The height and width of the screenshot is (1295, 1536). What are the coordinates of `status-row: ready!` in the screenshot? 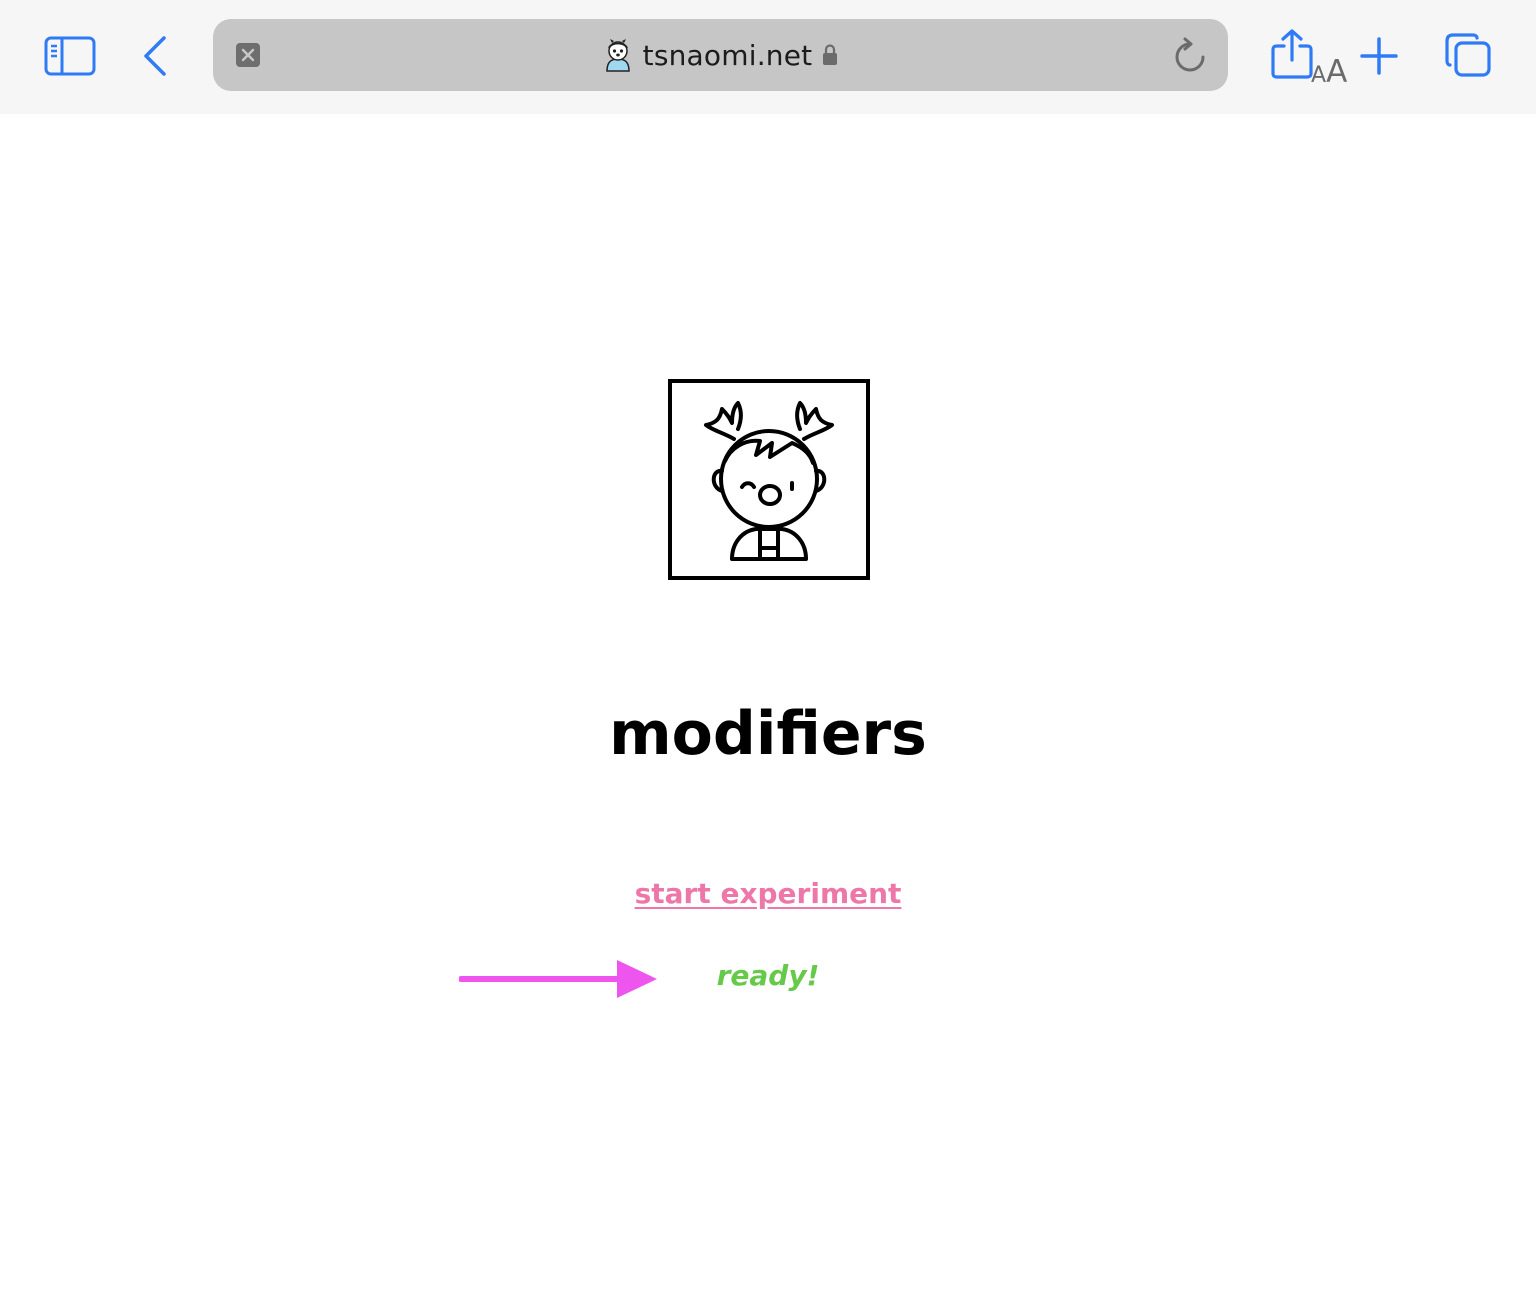 It's located at (768, 975).